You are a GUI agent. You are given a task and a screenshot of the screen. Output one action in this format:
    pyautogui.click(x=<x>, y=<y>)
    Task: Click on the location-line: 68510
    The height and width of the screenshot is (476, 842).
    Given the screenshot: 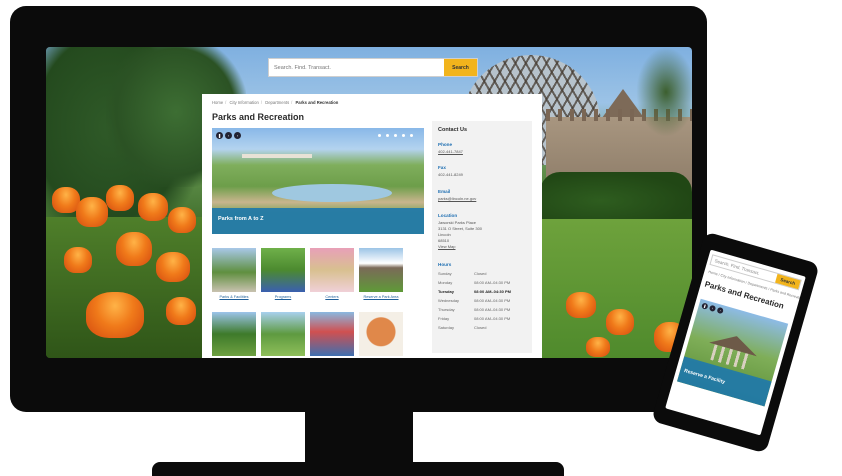 What is the action you would take?
    pyautogui.click(x=444, y=240)
    